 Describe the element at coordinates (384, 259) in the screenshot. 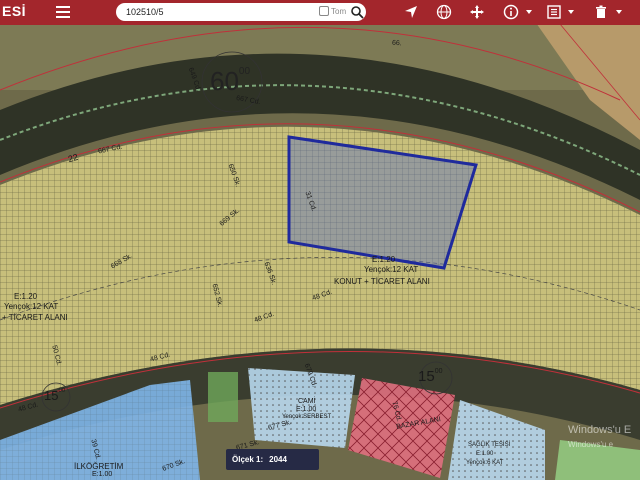

I see `zone-e-right: E:1.20` at that location.